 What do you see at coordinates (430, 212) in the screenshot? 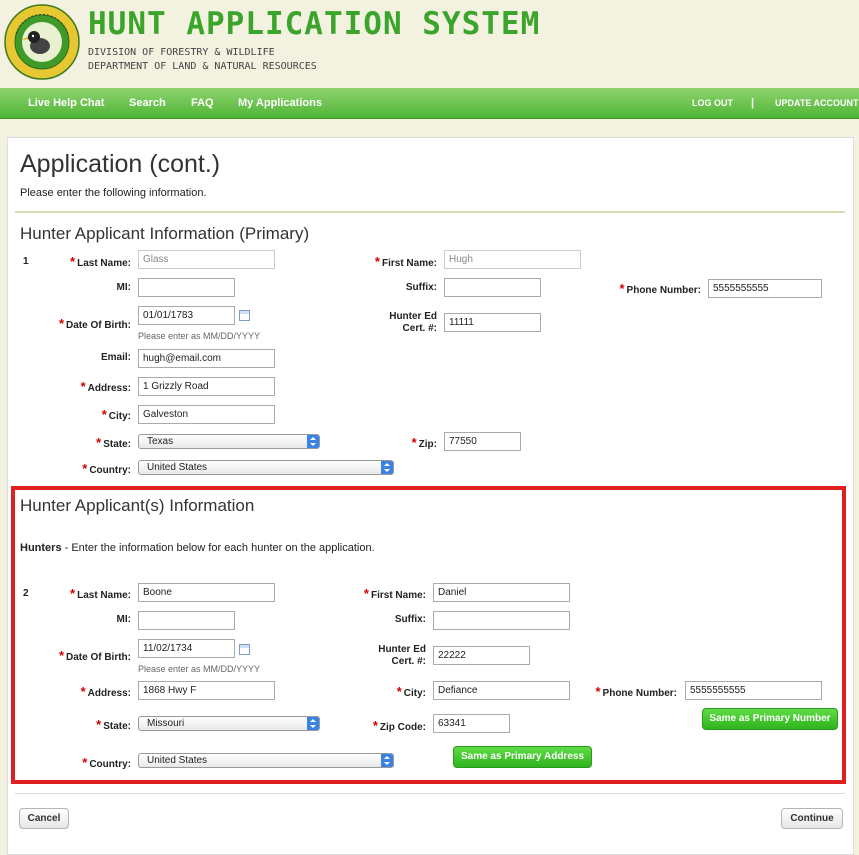
I see `section-divider` at bounding box center [430, 212].